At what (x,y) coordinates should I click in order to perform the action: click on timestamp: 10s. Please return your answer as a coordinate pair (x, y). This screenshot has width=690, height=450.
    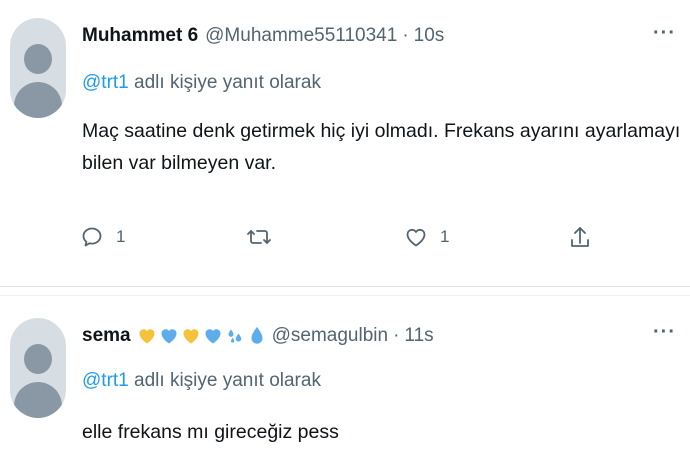
    Looking at the image, I should click on (429, 36).